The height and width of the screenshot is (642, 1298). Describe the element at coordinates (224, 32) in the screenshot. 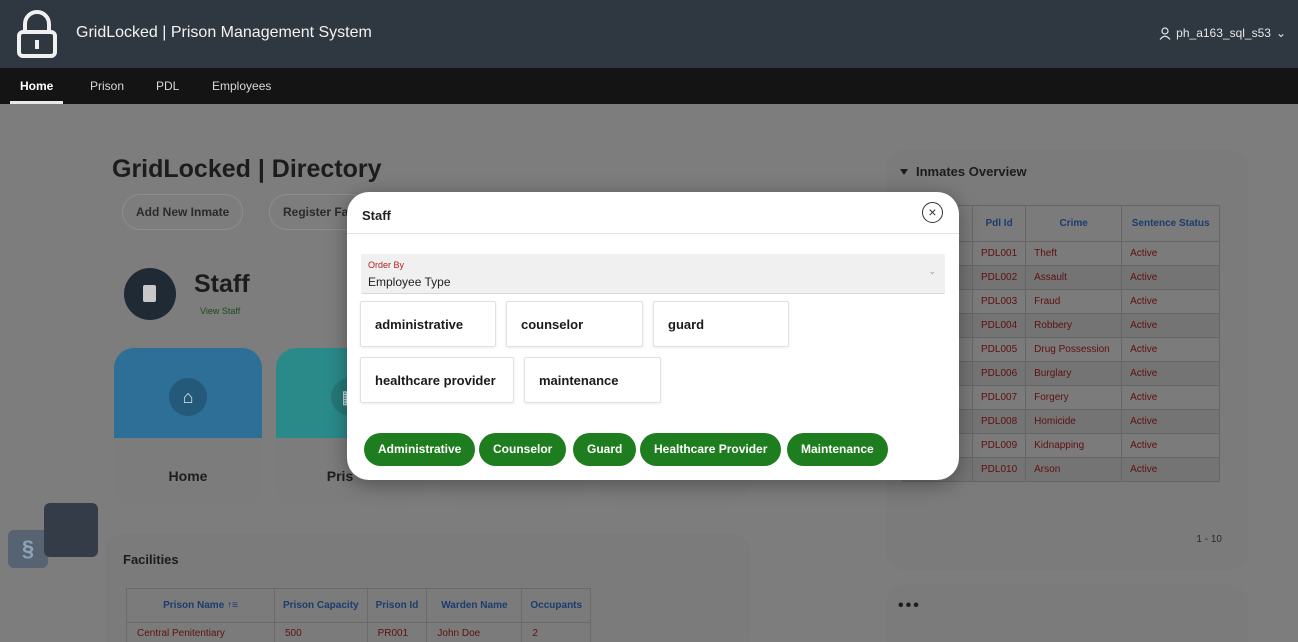

I see `app-title: GridLocked | Prison Management System` at that location.